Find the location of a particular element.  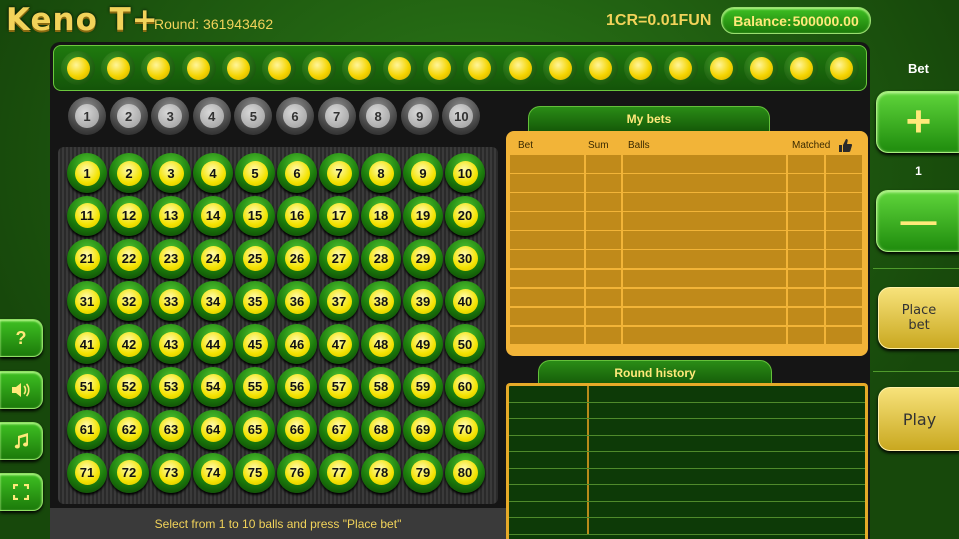

number-ball-25: 25 is located at coordinates (255, 259).